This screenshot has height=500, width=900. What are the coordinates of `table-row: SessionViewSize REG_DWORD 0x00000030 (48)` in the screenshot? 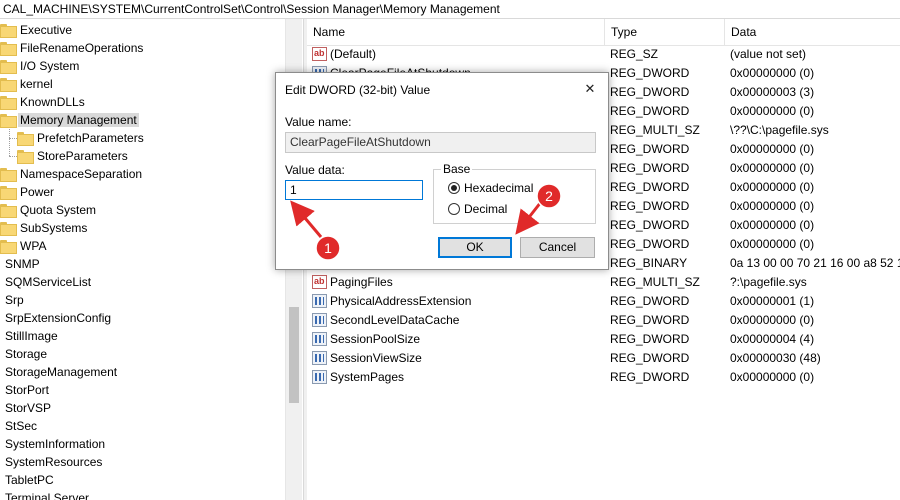 It's located at (603, 358).